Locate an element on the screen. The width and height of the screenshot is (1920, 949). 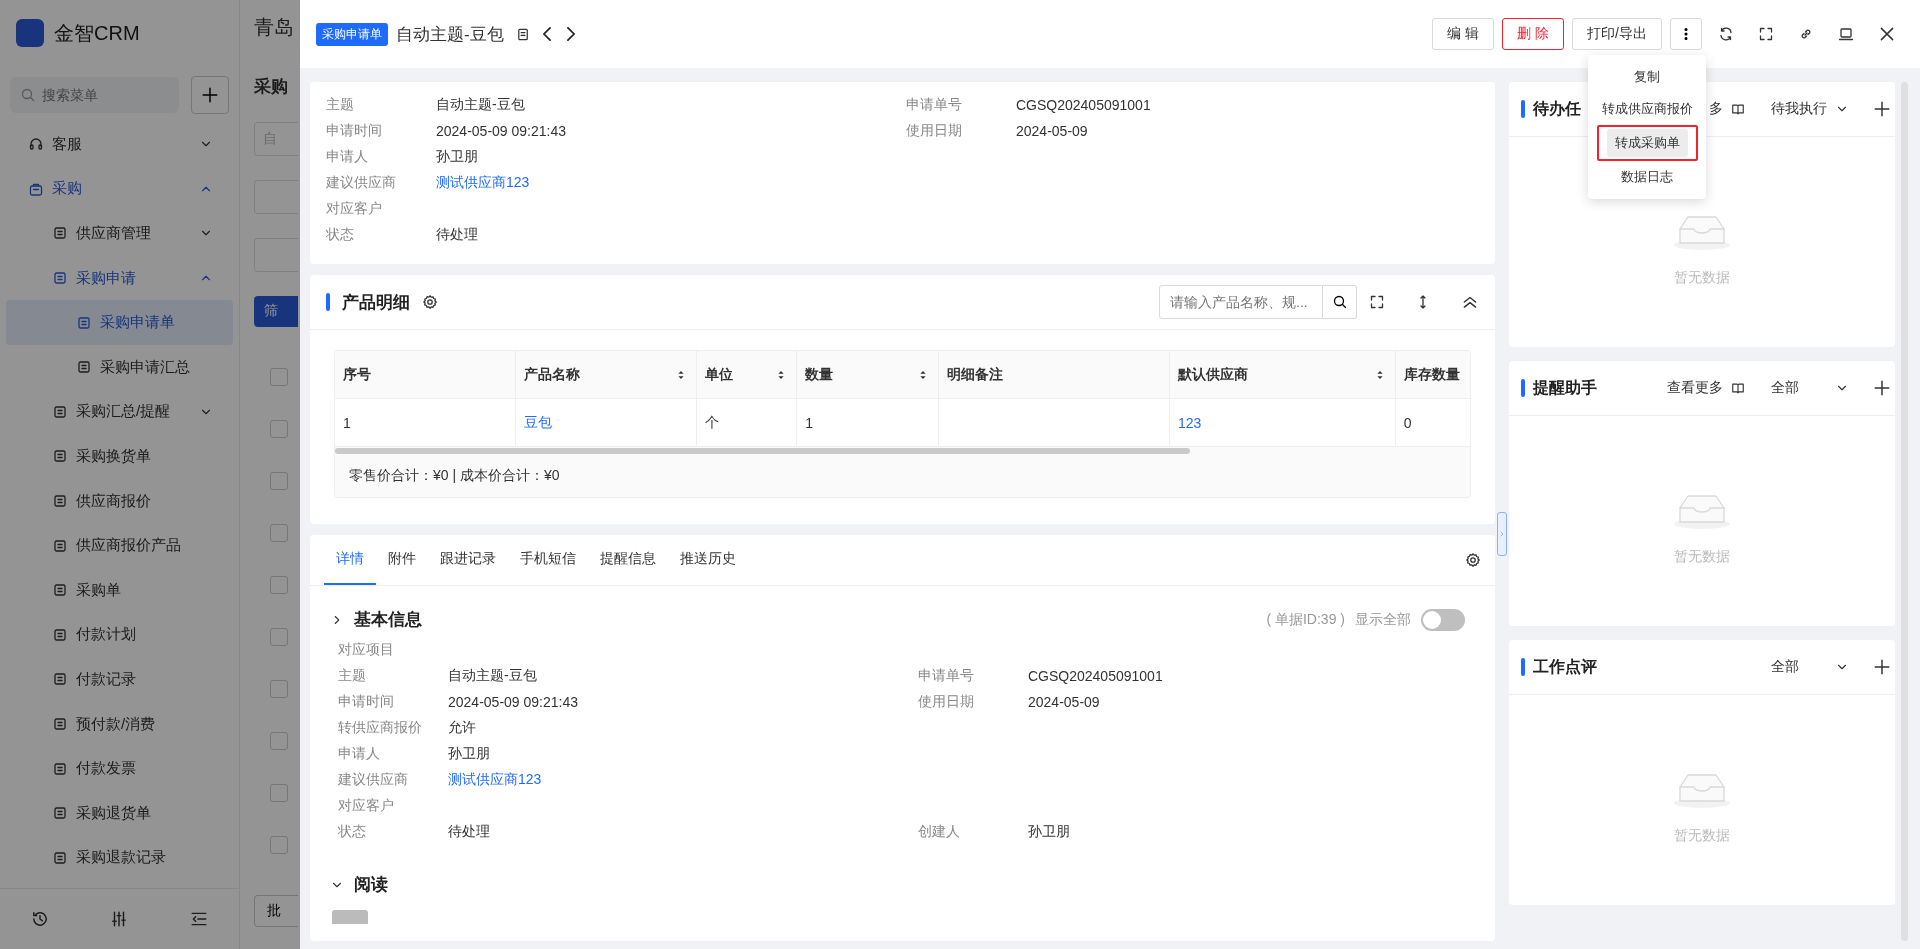
menu-option: 数据日志 is located at coordinates (1647, 177).